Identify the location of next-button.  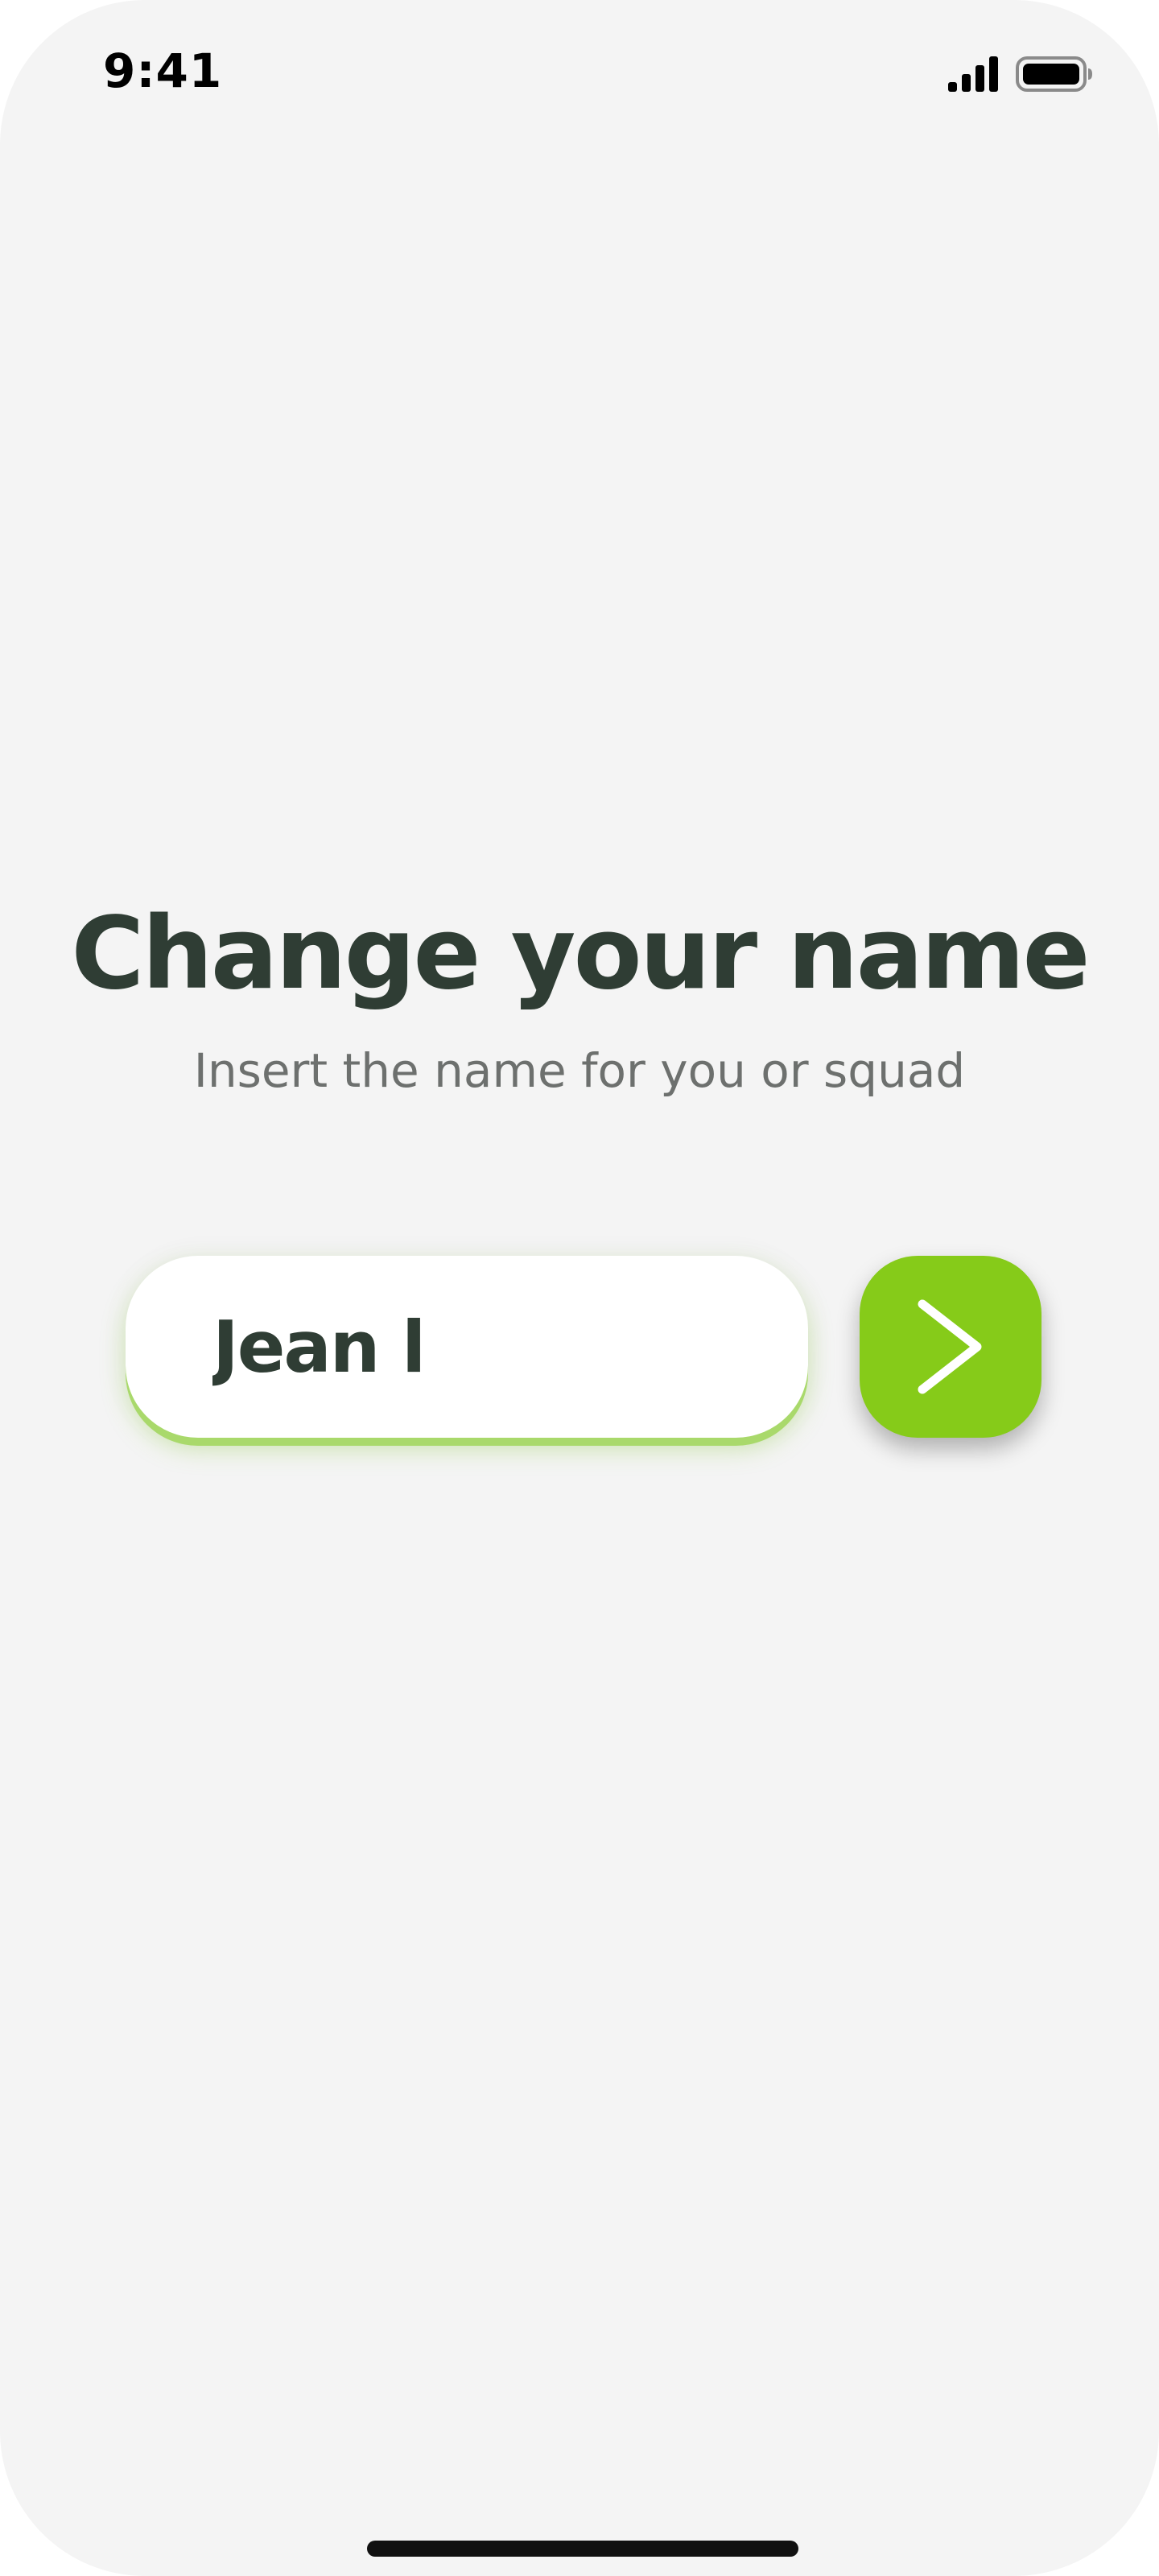
(950, 1347).